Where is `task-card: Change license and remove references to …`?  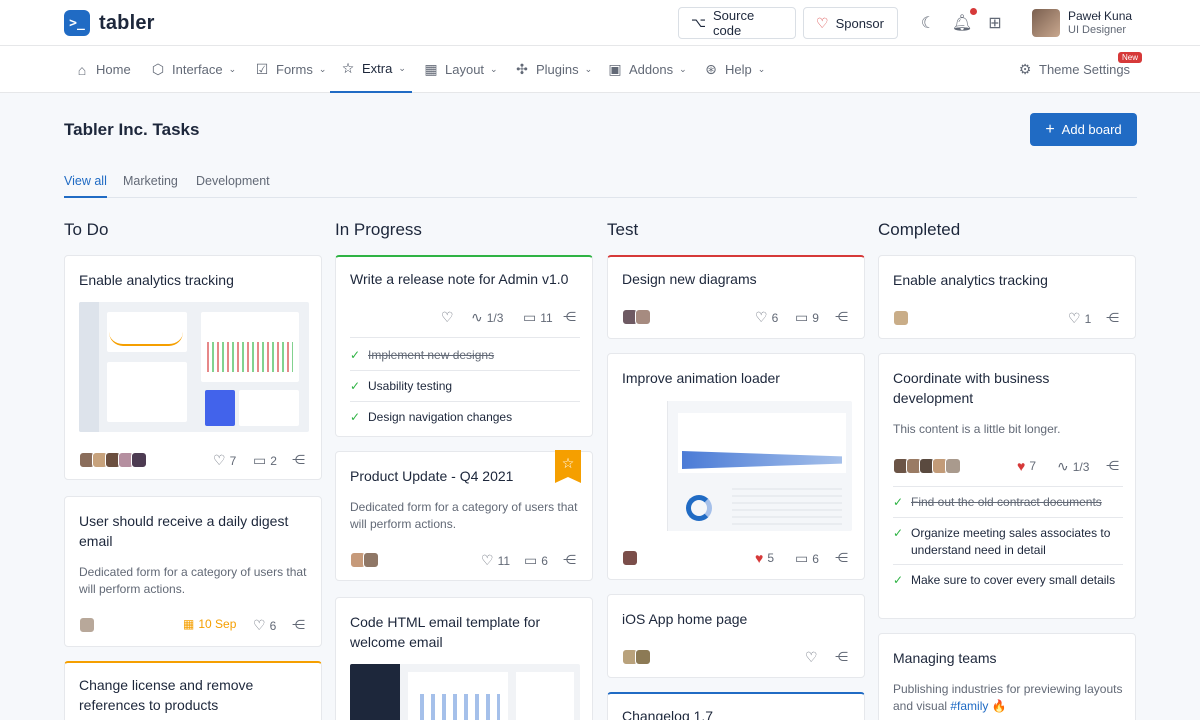
task-card: Change license and remove references to … is located at coordinates (193, 690).